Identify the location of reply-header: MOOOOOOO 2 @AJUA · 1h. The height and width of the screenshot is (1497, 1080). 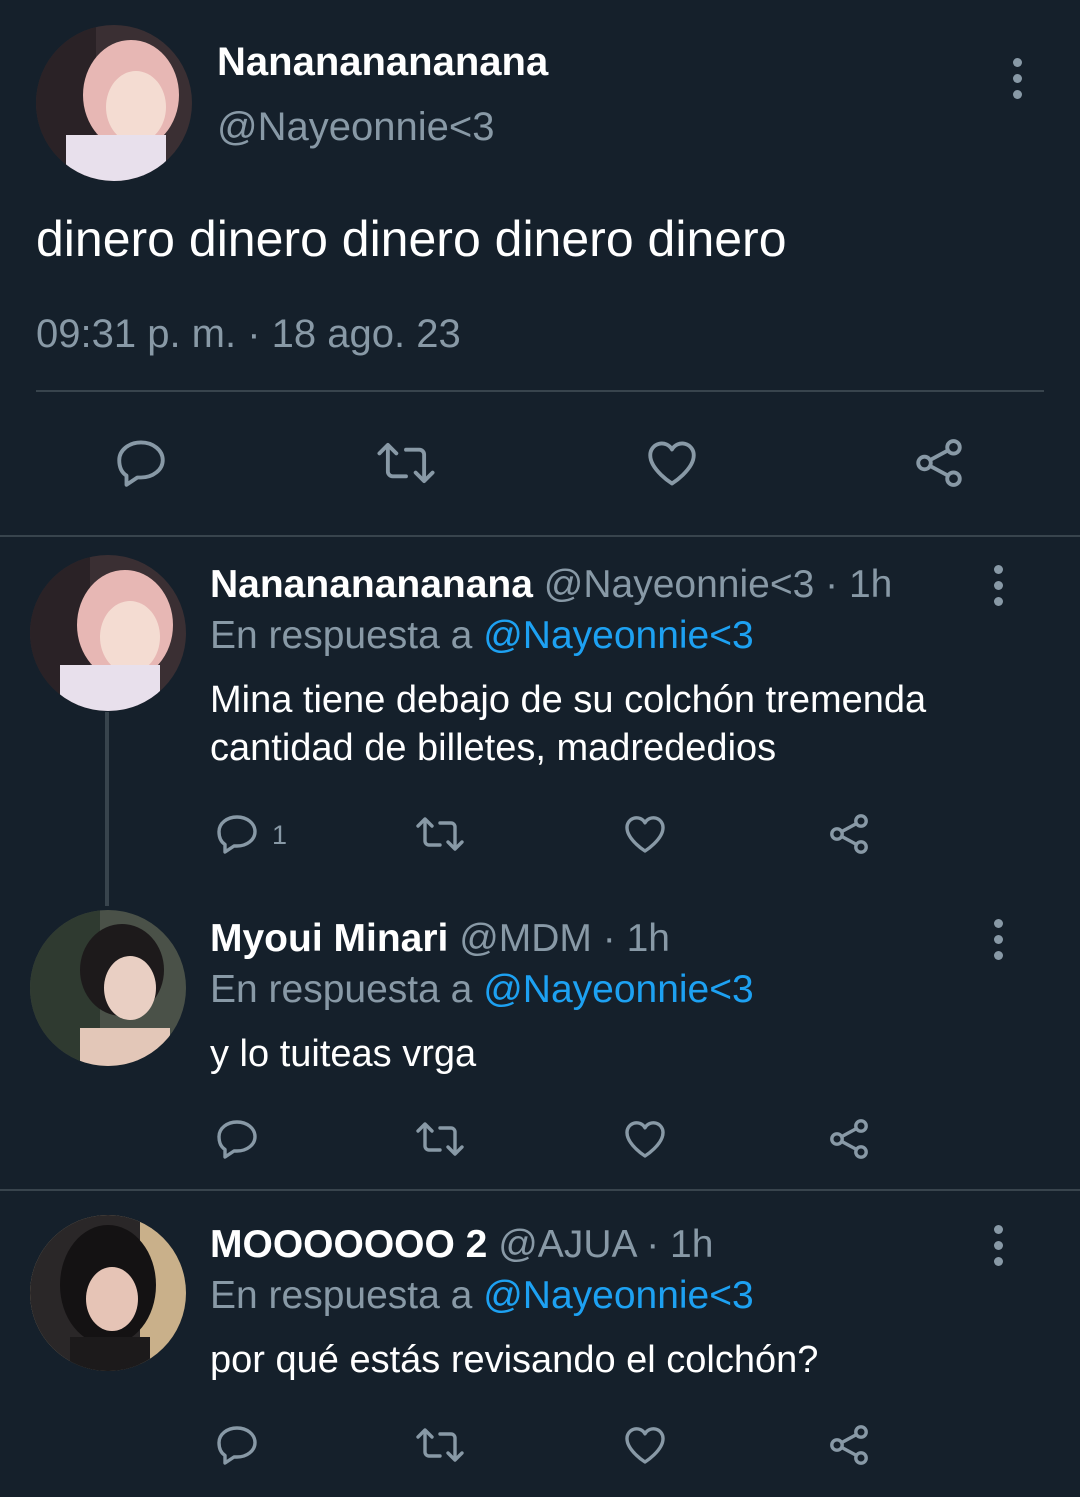
(461, 1245).